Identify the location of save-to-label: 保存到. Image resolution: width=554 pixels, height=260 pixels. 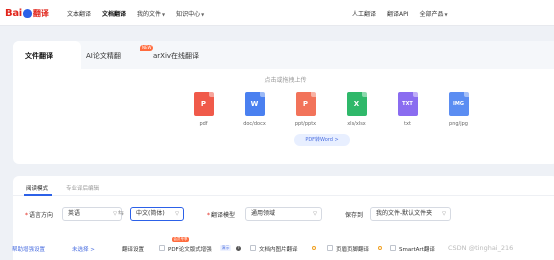
(354, 215).